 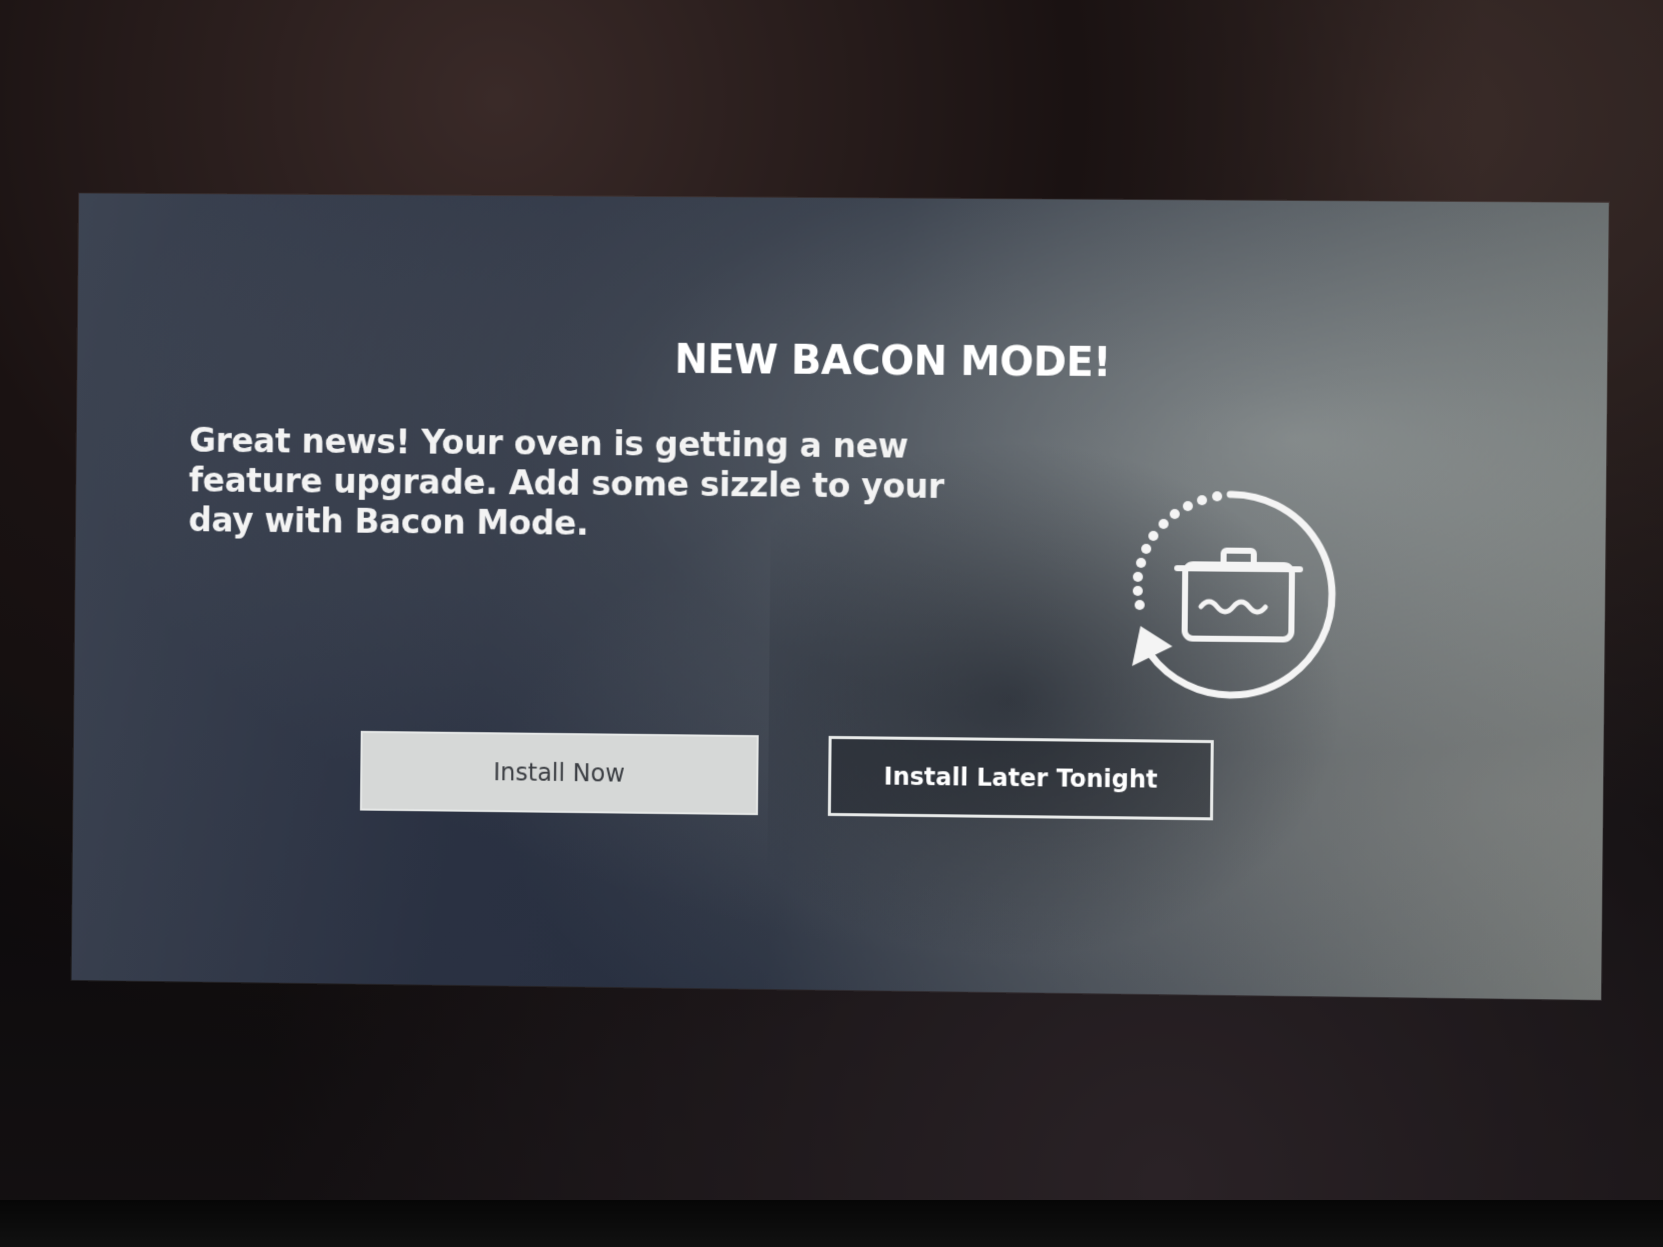 What do you see at coordinates (842, 361) in the screenshot?
I see `dialog-title: NEW BACON MODE!` at bounding box center [842, 361].